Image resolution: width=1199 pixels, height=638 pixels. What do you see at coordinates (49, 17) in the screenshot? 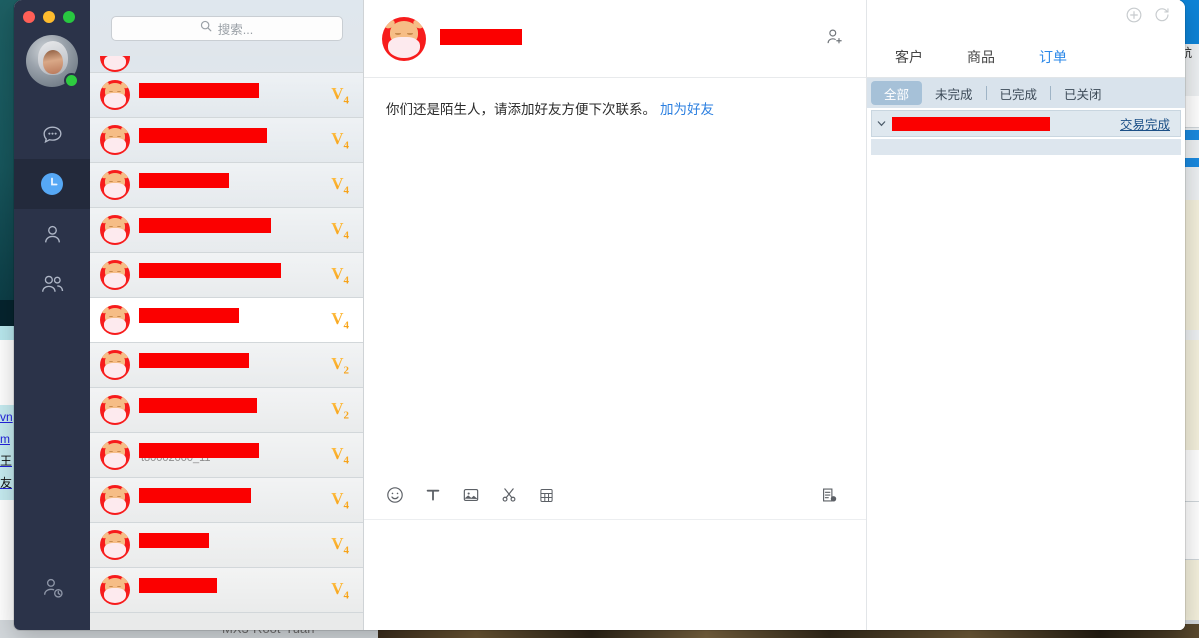
I see `minimize-window-button` at bounding box center [49, 17].